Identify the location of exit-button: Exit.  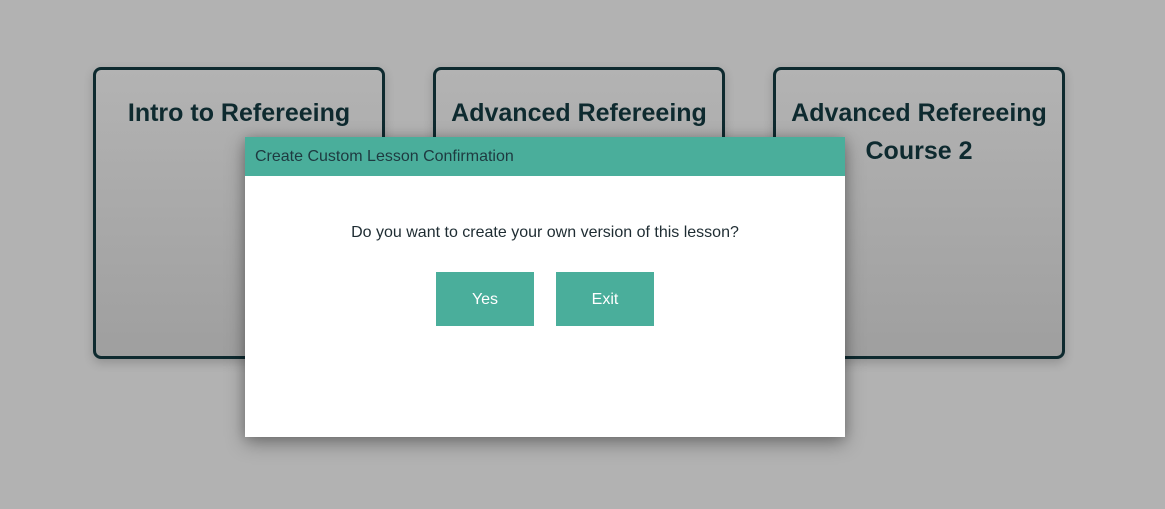
(605, 299).